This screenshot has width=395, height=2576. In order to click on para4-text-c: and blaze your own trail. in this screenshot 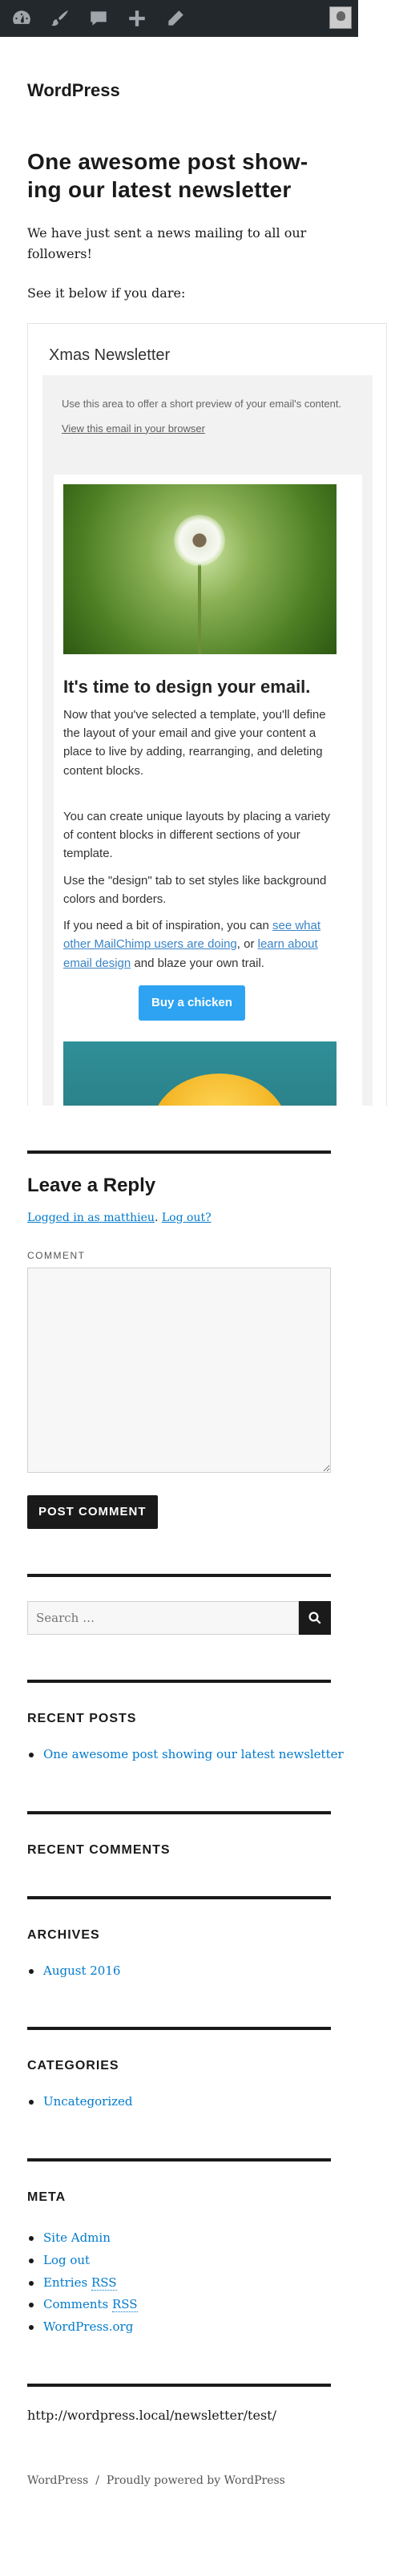, I will do `click(197, 963)`.